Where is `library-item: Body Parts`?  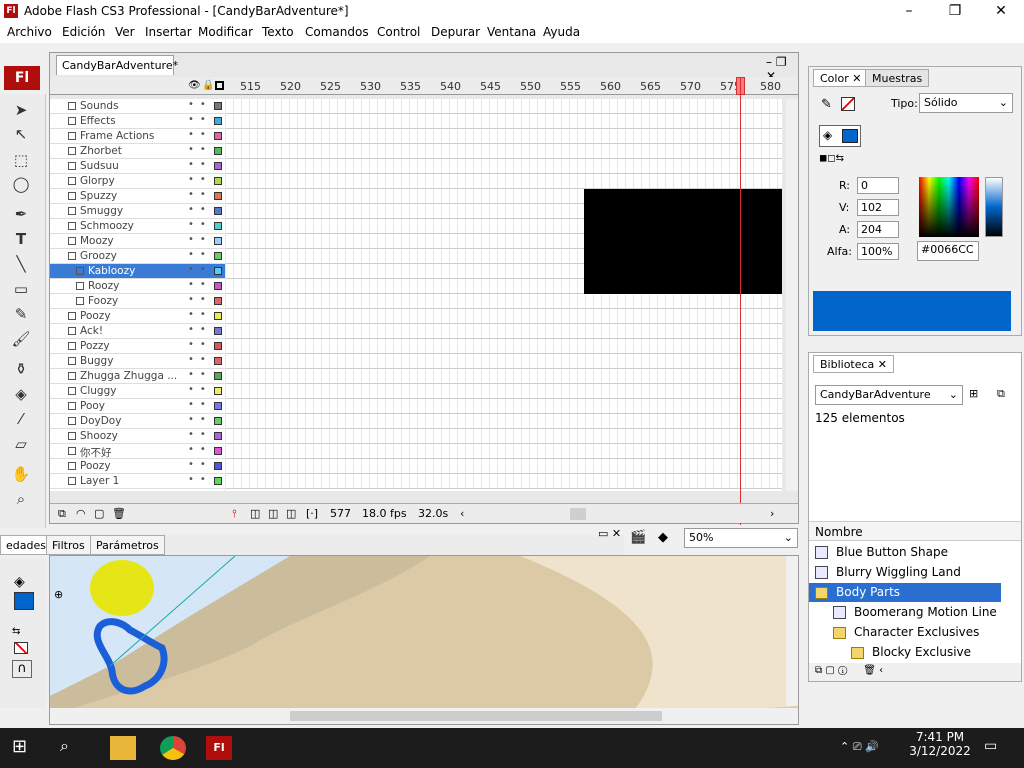
library-item: Body Parts is located at coordinates (905, 592).